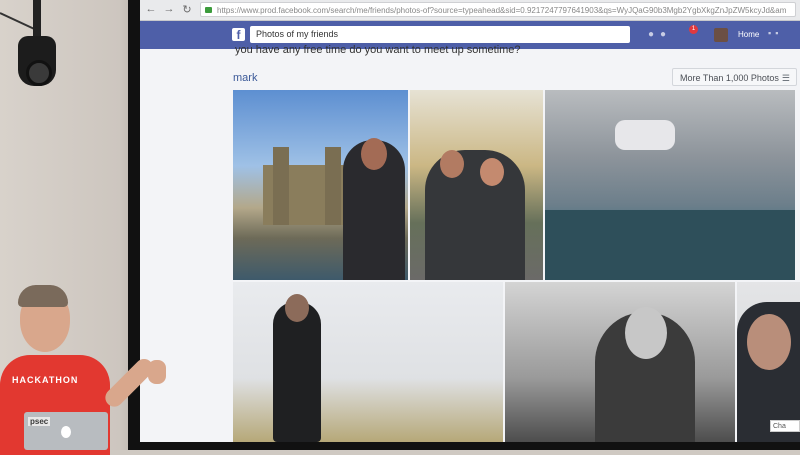  What do you see at coordinates (151, 9) in the screenshot?
I see `back-icon: ←` at bounding box center [151, 9].